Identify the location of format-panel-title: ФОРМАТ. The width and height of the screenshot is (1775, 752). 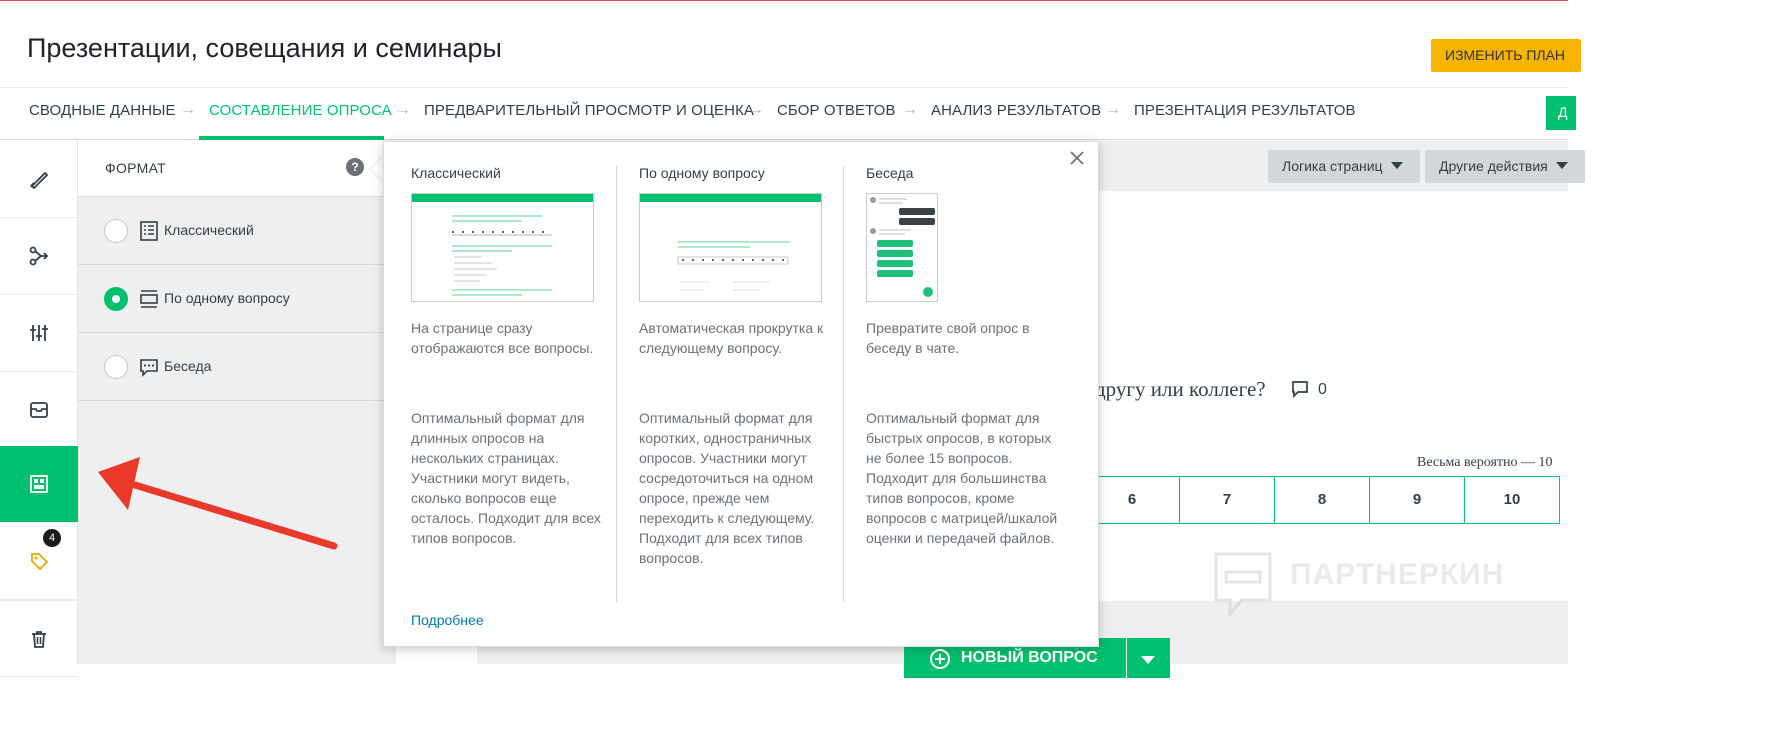
(135, 168).